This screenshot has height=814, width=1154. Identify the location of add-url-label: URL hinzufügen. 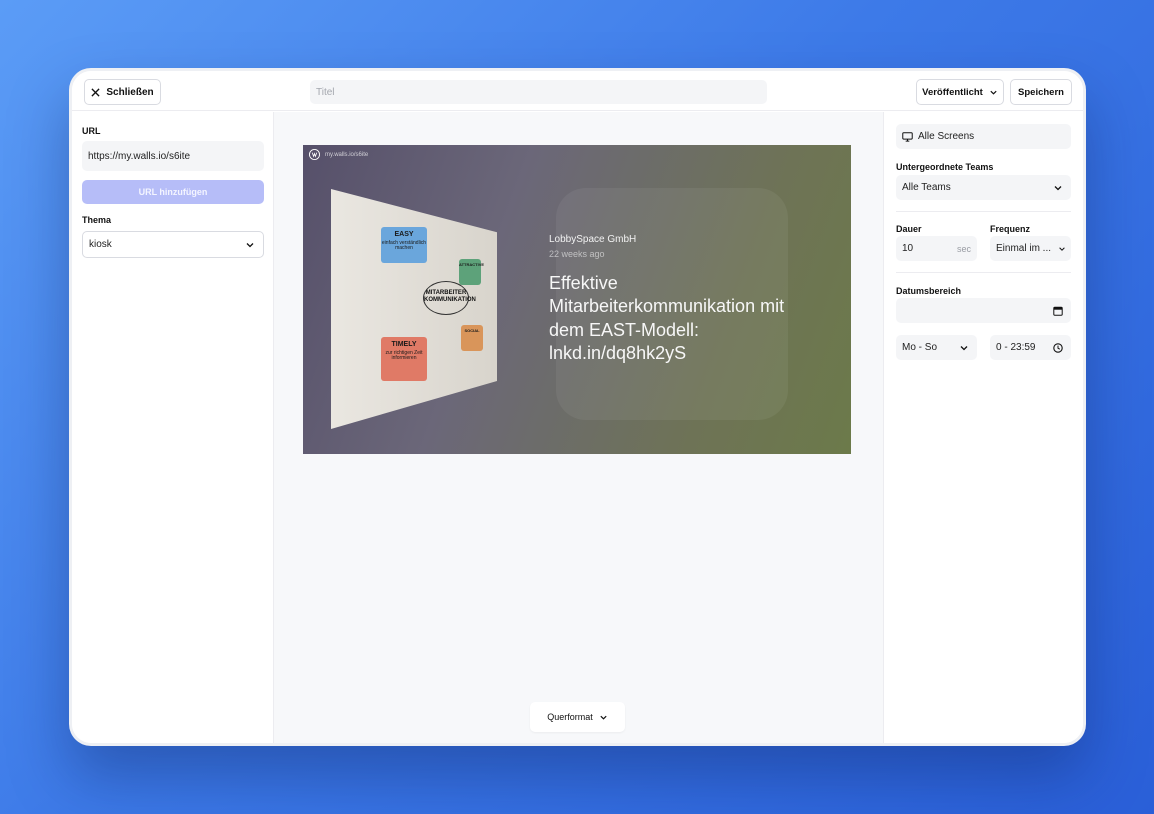
(173, 192).